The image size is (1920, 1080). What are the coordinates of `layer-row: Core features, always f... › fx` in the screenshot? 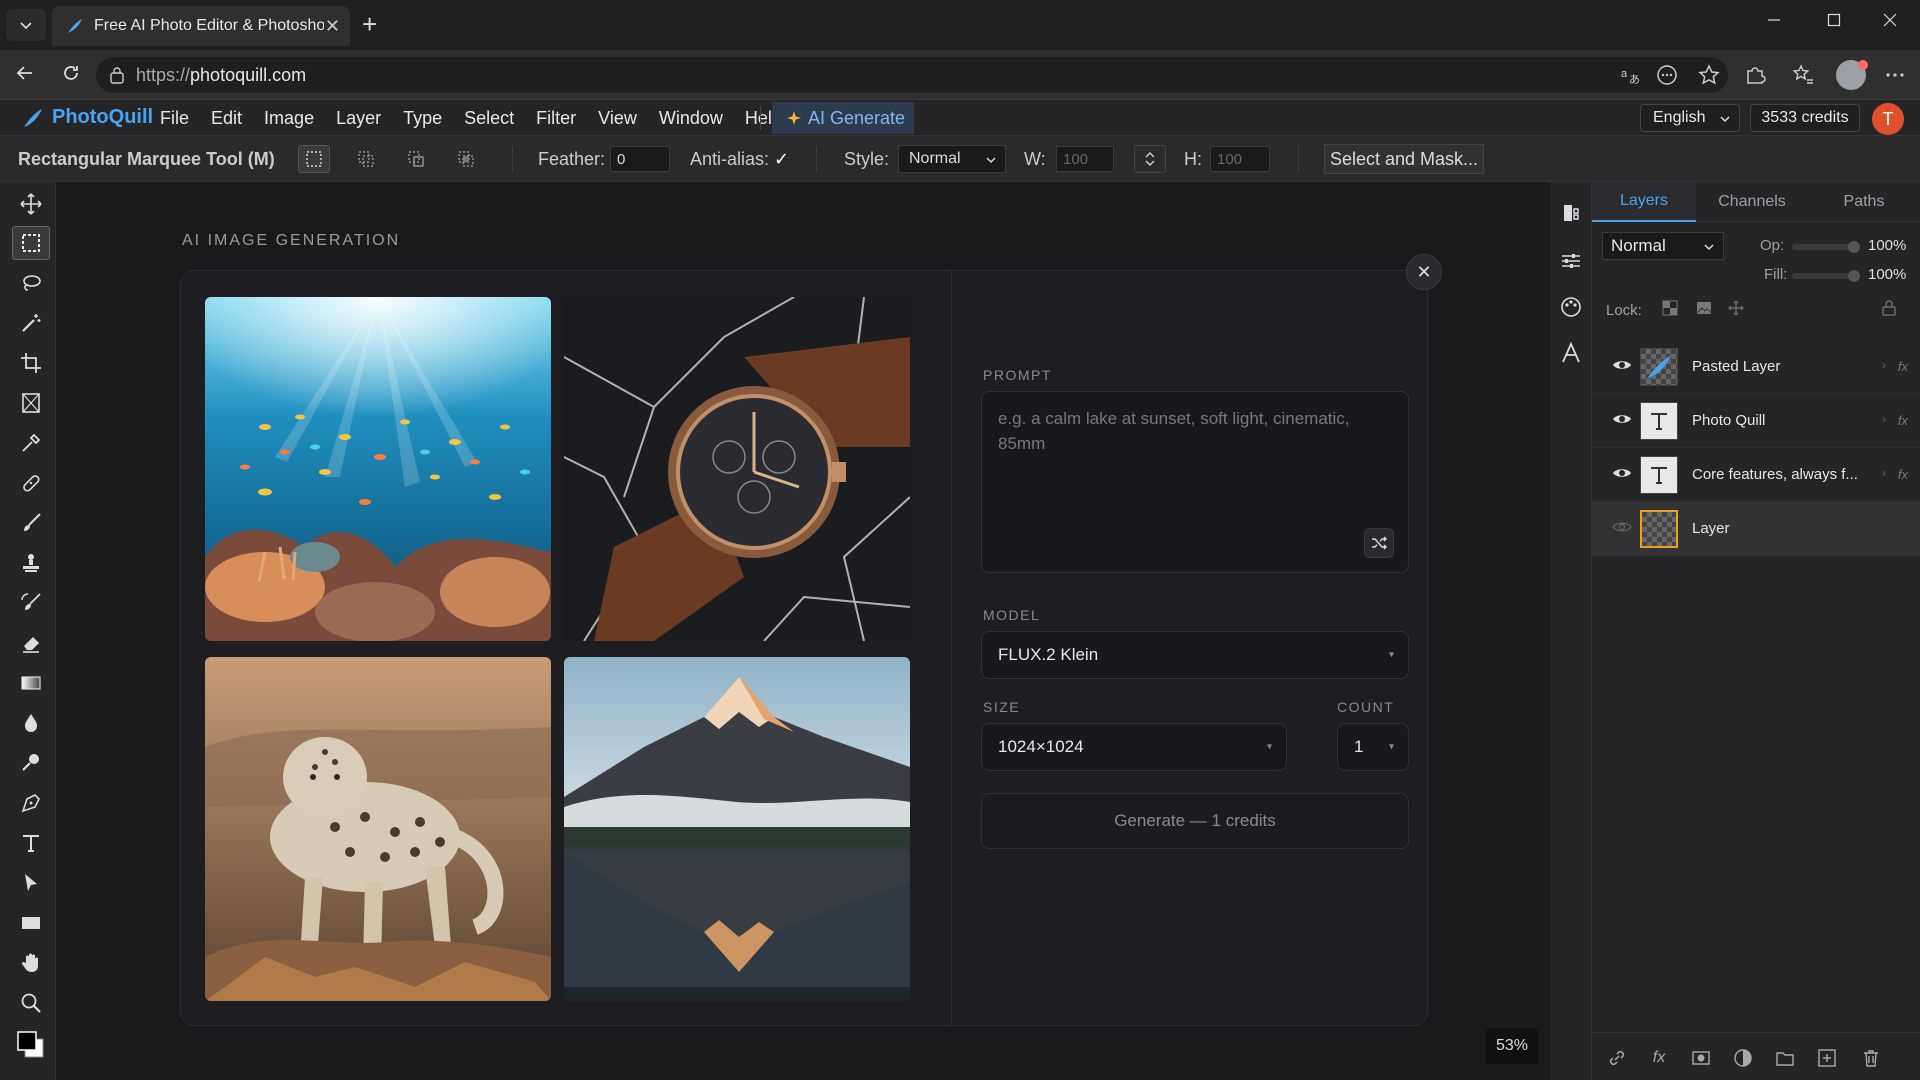 It's located at (1756, 475).